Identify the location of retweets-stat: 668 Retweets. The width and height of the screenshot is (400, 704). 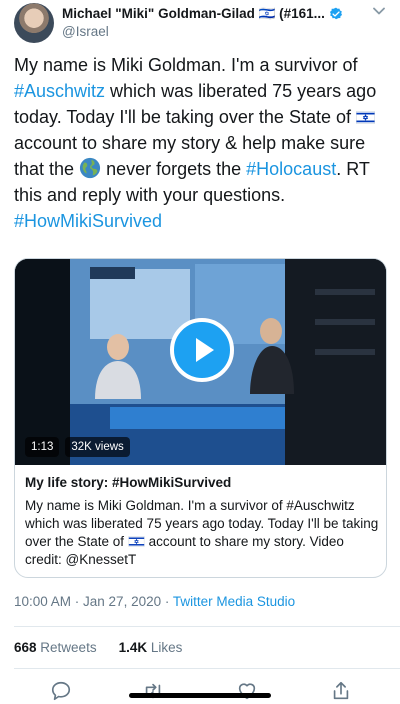
(55, 647).